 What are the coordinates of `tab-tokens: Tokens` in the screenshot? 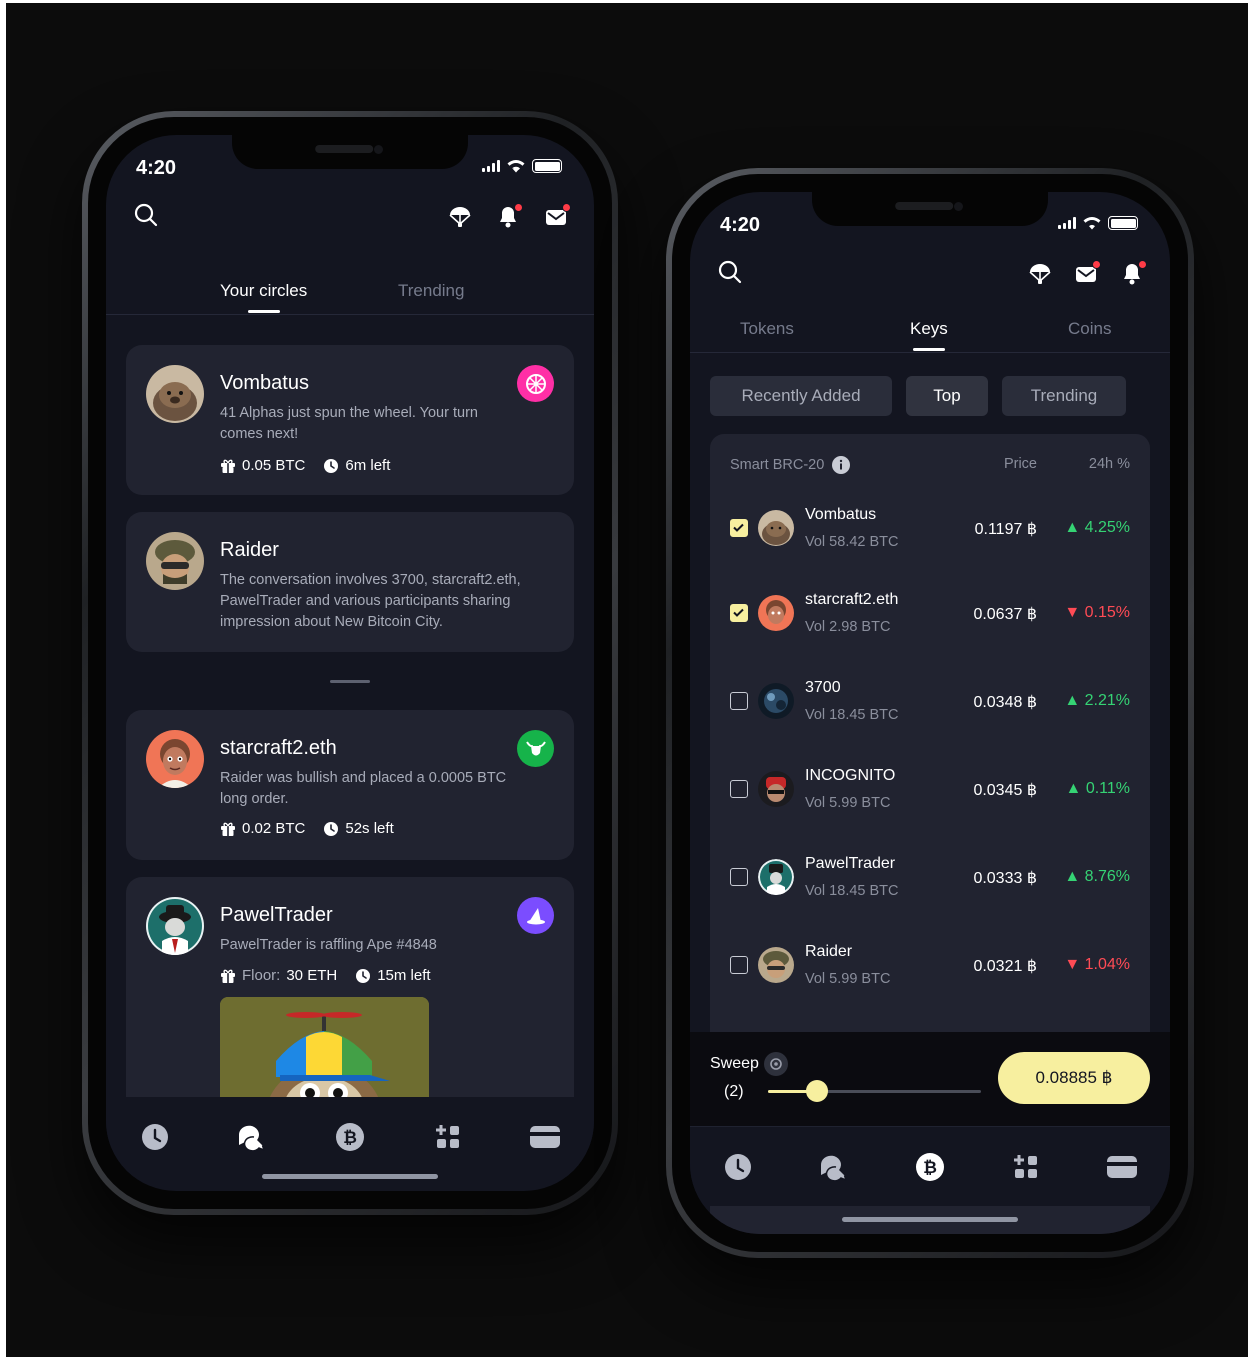 It's located at (767, 329).